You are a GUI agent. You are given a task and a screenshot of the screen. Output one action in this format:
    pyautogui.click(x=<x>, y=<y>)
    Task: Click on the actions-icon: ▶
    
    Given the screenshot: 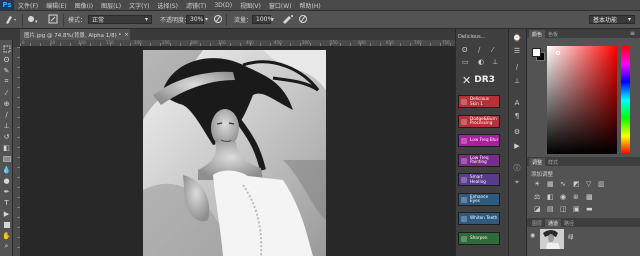 What is the action you would take?
    pyautogui.click(x=517, y=146)
    